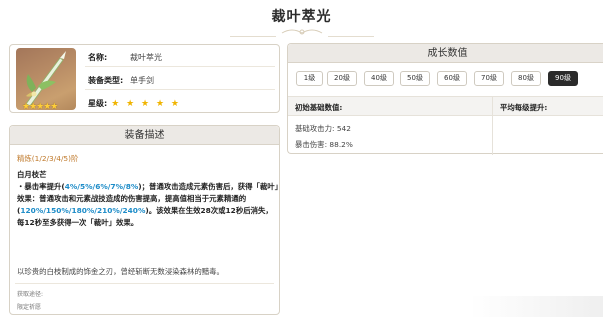 The height and width of the screenshot is (317, 603). I want to click on obtain-divider, so click(144, 283).